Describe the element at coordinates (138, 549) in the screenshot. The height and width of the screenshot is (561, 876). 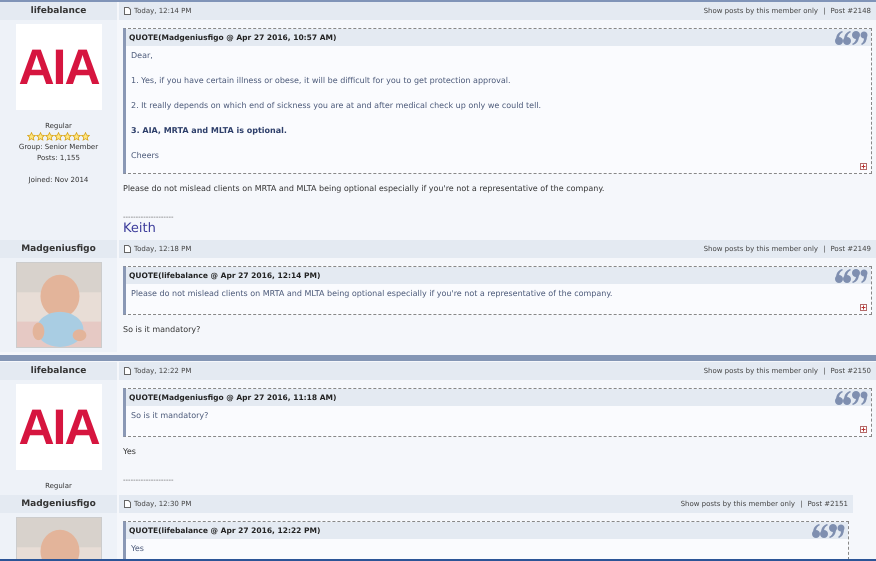
I see `quote-text: Yes` at that location.